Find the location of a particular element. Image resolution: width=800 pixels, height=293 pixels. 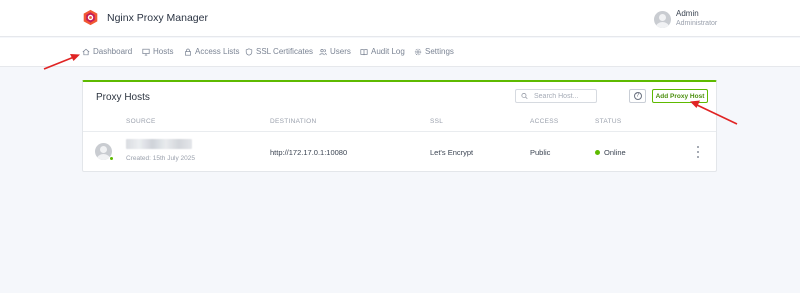

brand: Nginx Proxy Manager is located at coordinates (145, 17).